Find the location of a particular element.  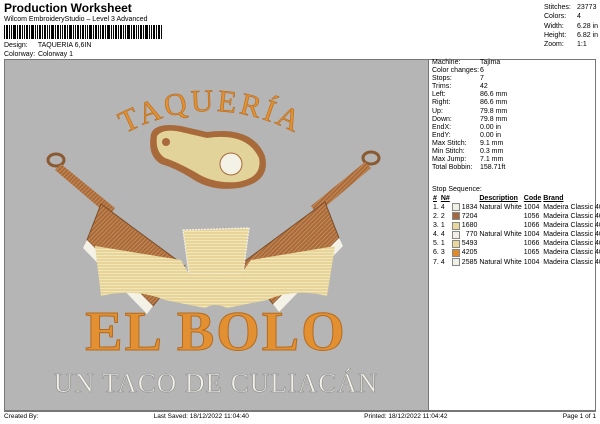

info-row: Trims: 42 is located at coordinates (469, 87).